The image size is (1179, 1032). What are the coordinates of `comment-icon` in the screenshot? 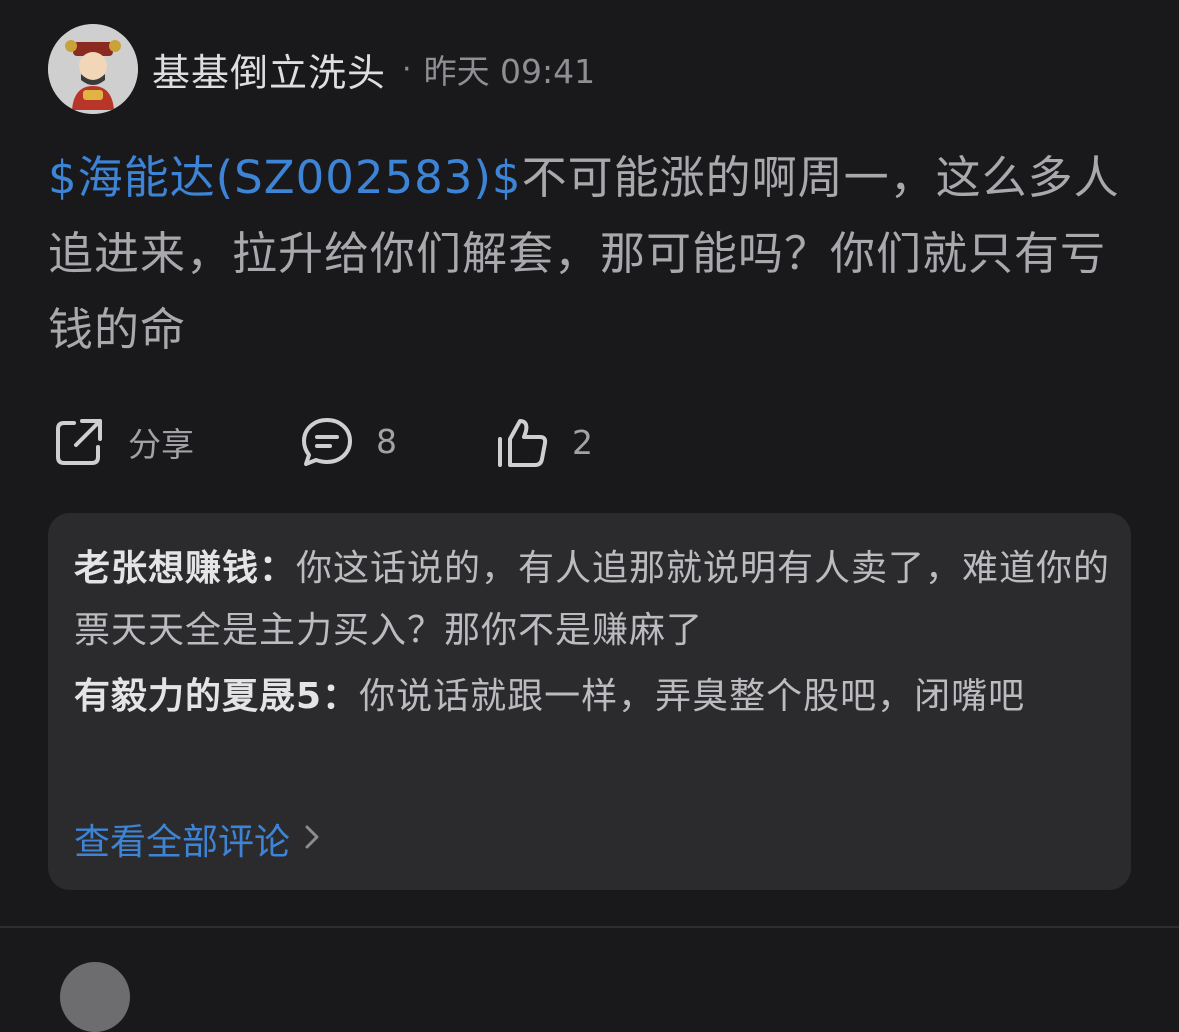 It's located at (327, 442).